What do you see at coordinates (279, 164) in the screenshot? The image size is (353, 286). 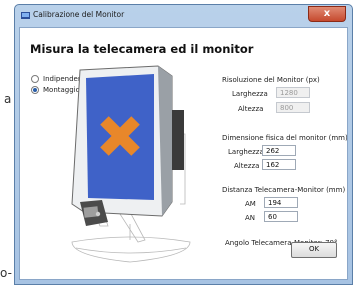 I see `physical-height-input` at bounding box center [279, 164].